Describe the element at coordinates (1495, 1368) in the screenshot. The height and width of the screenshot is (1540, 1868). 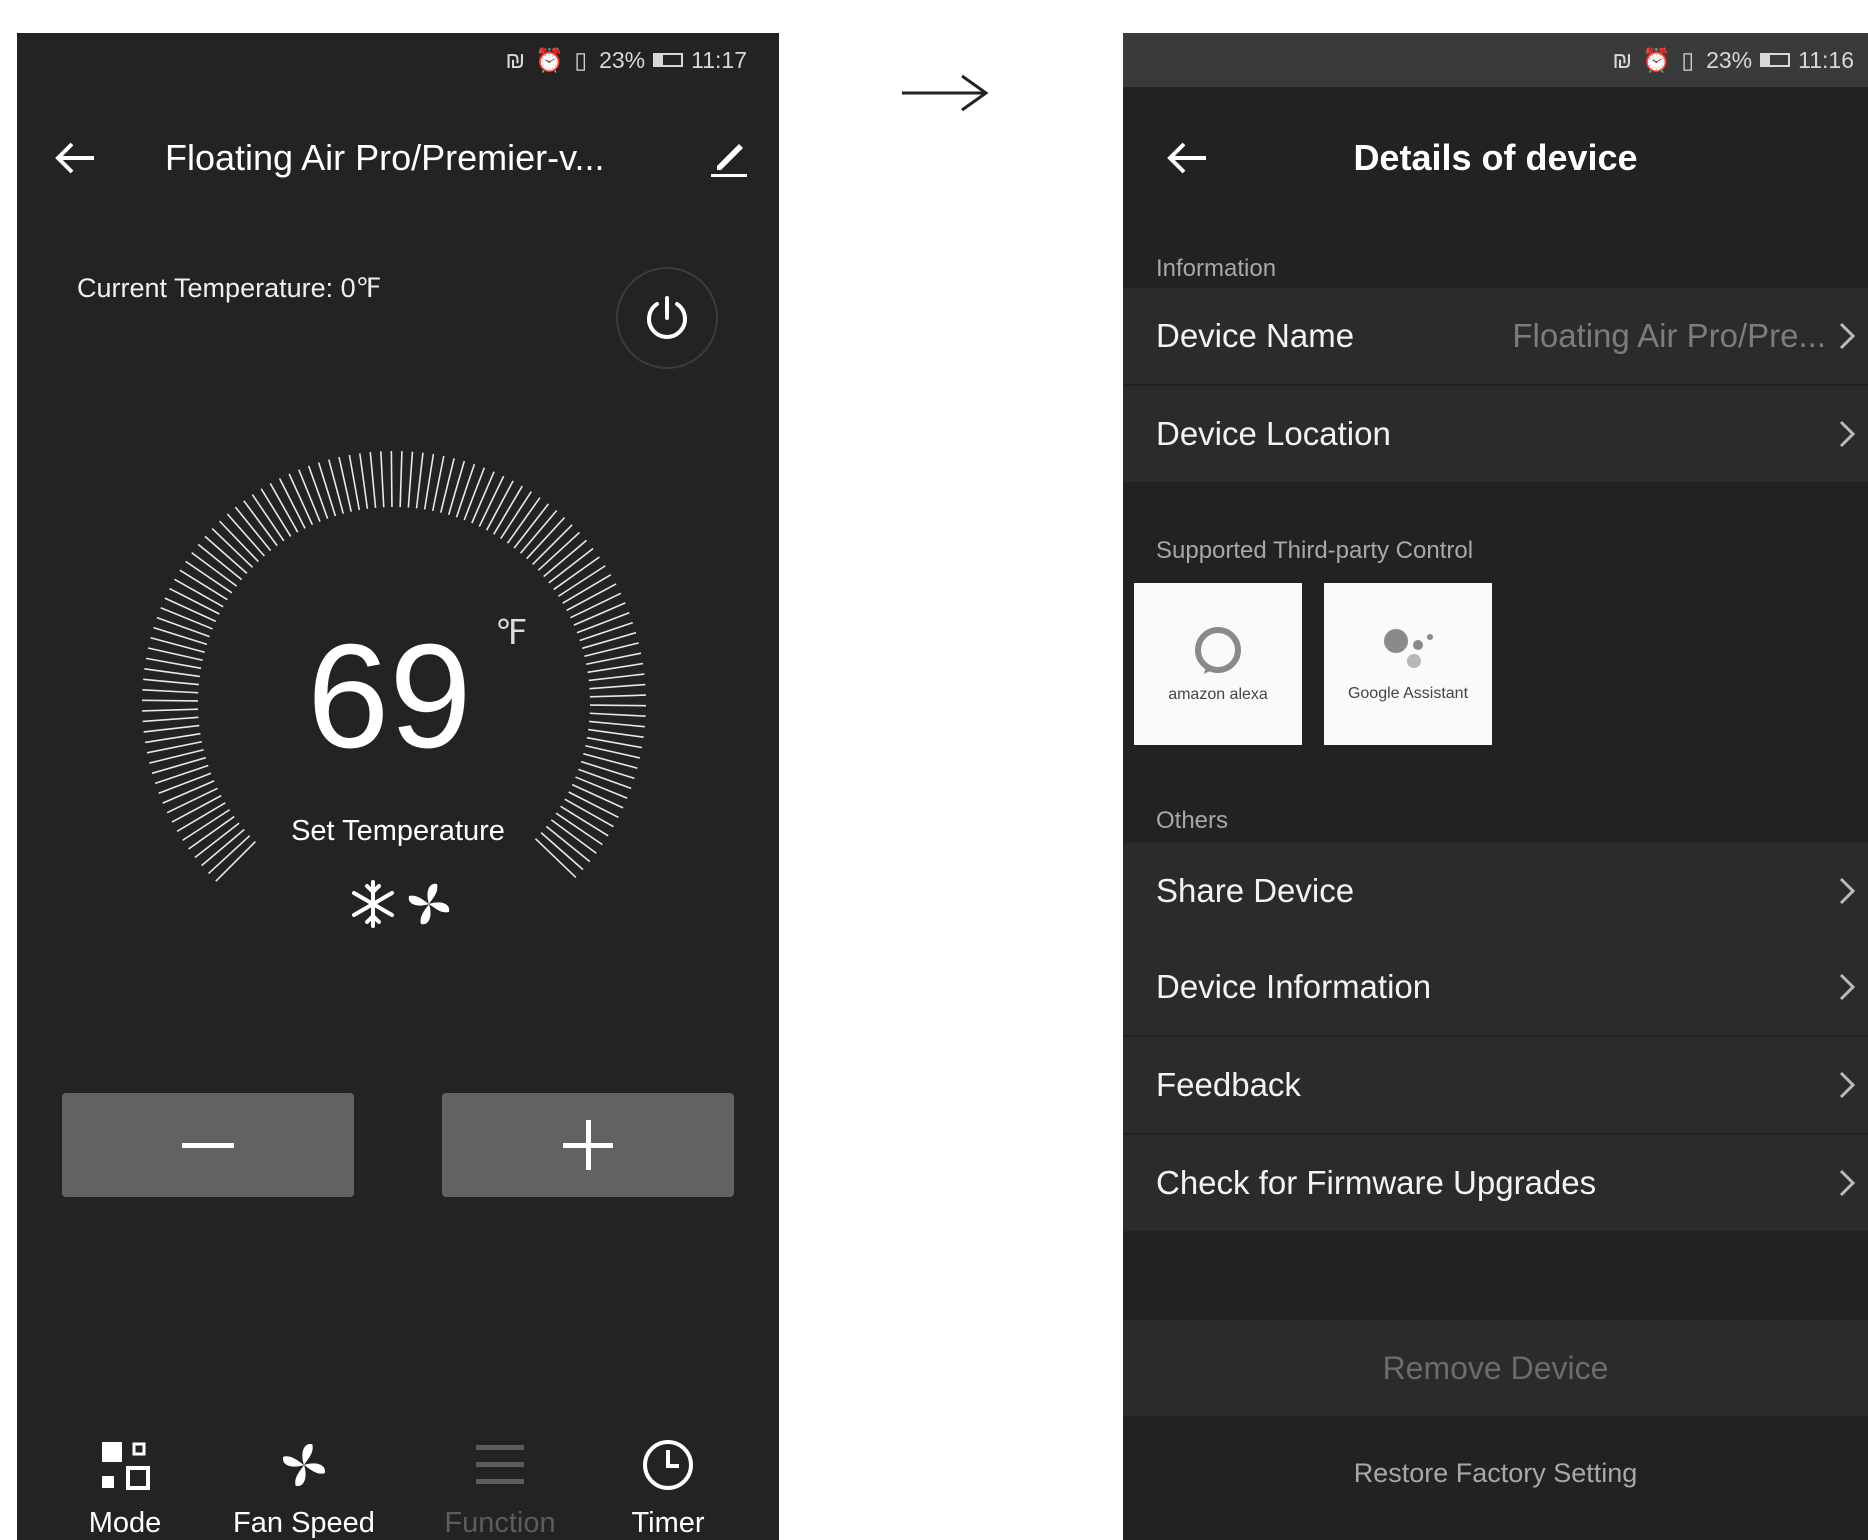
I see `remove-device-button: Remove Device` at that location.